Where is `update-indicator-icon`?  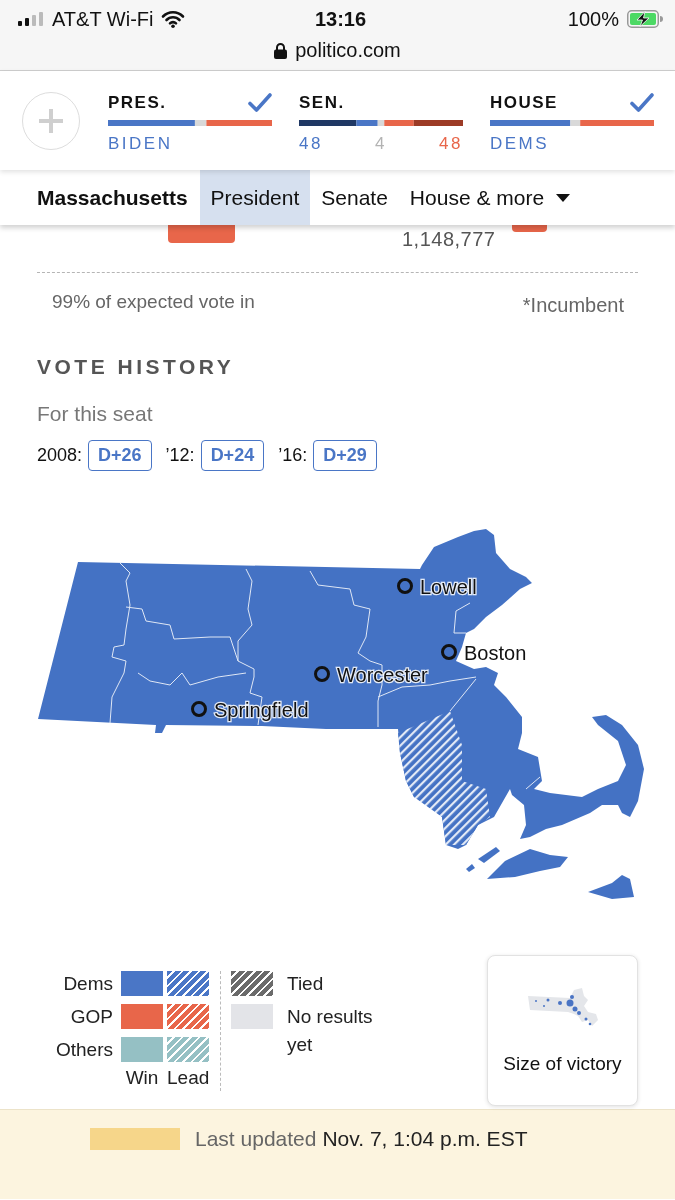
update-indicator-icon is located at coordinates (135, 1139).